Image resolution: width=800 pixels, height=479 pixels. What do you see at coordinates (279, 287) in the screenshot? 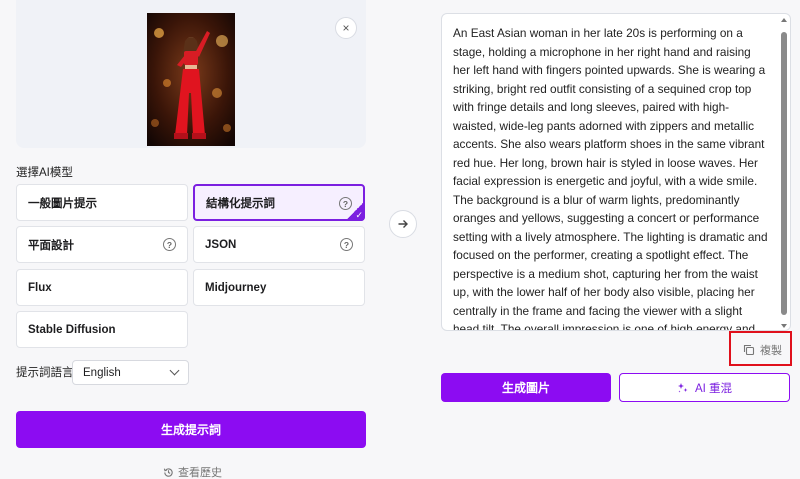
I see `model-option-midjourney: Midjourney` at bounding box center [279, 287].